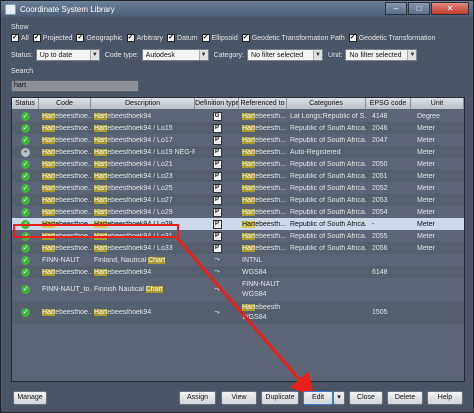 The width and height of the screenshot is (474, 413). What do you see at coordinates (263, 103) in the screenshot?
I see `column-header-referenced-to: Referenced to` at bounding box center [263, 103].